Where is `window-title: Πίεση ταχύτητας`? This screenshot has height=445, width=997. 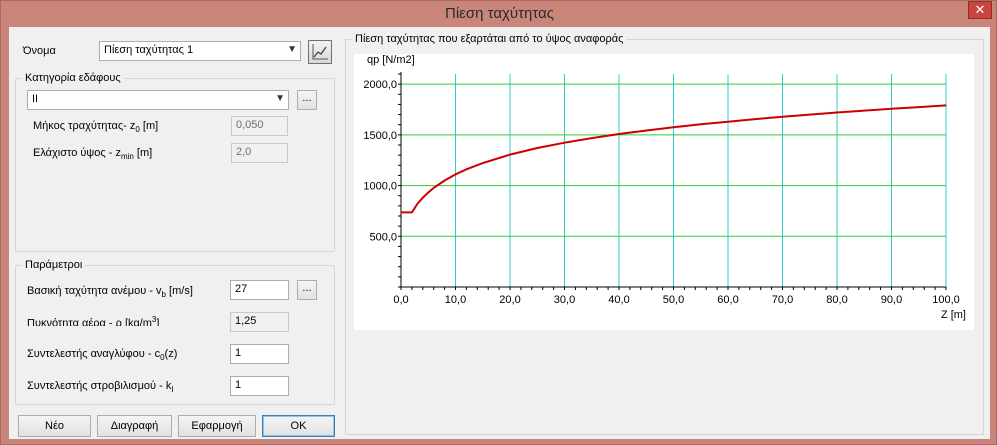 window-title: Πίεση ταχύτητας is located at coordinates (499, 13).